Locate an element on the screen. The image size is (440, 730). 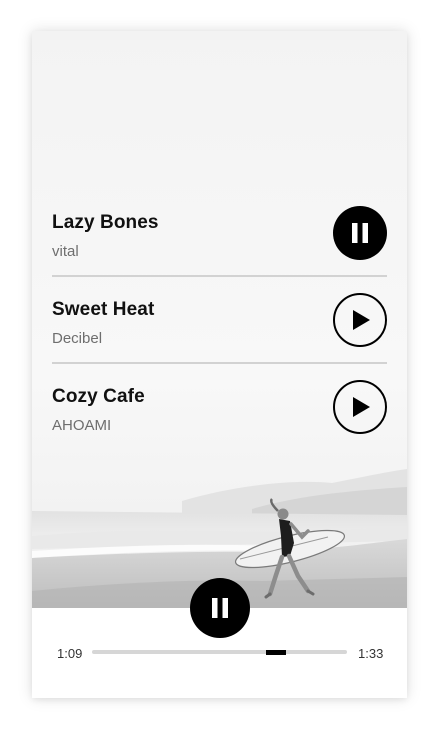
track-title: Sweet Heat is located at coordinates (103, 309).